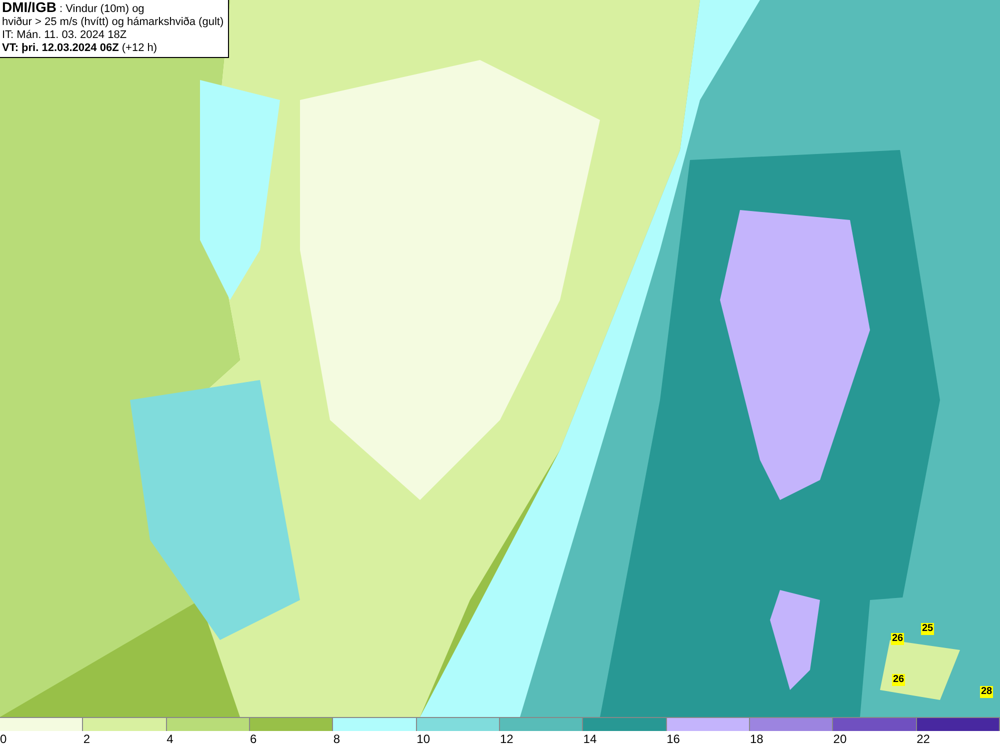 This screenshot has width=1000, height=747. Describe the element at coordinates (113, 22) in the screenshot. I see `map-subtitle: hviður > 25 m/s (hvítt) og hámarkshviða (gult)` at that location.